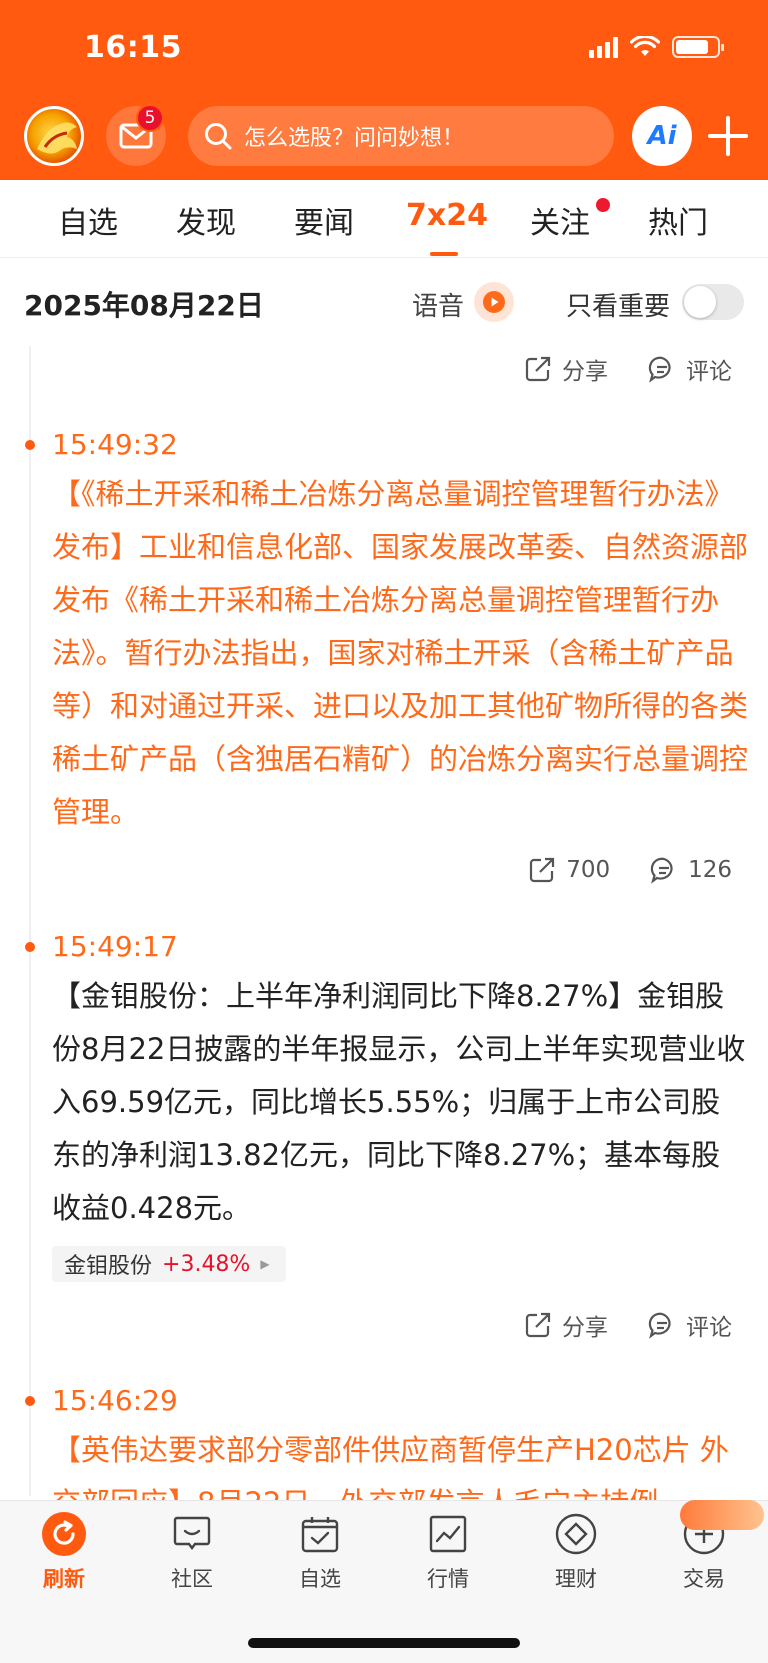 The image size is (768, 1663). What do you see at coordinates (728, 136) in the screenshot?
I see `add-icon` at bounding box center [728, 136].